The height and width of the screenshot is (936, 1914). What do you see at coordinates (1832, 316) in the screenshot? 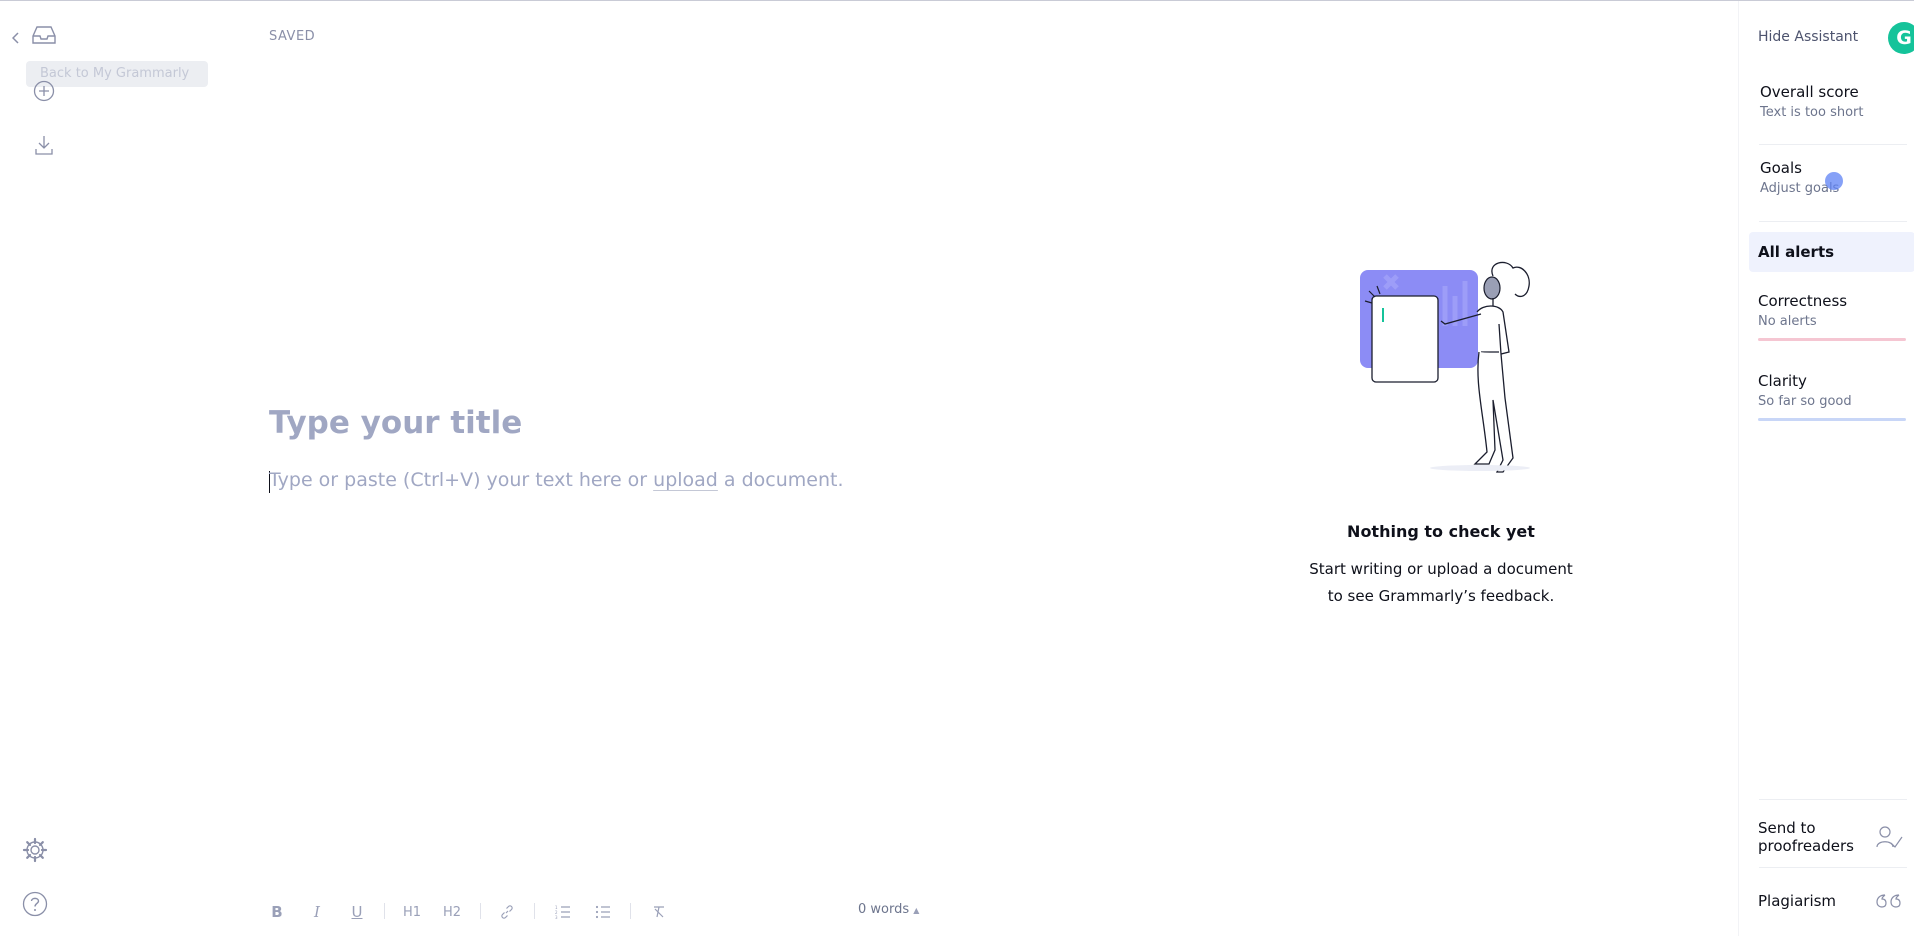
I see `correctness-category: Correctness No alerts` at bounding box center [1832, 316].